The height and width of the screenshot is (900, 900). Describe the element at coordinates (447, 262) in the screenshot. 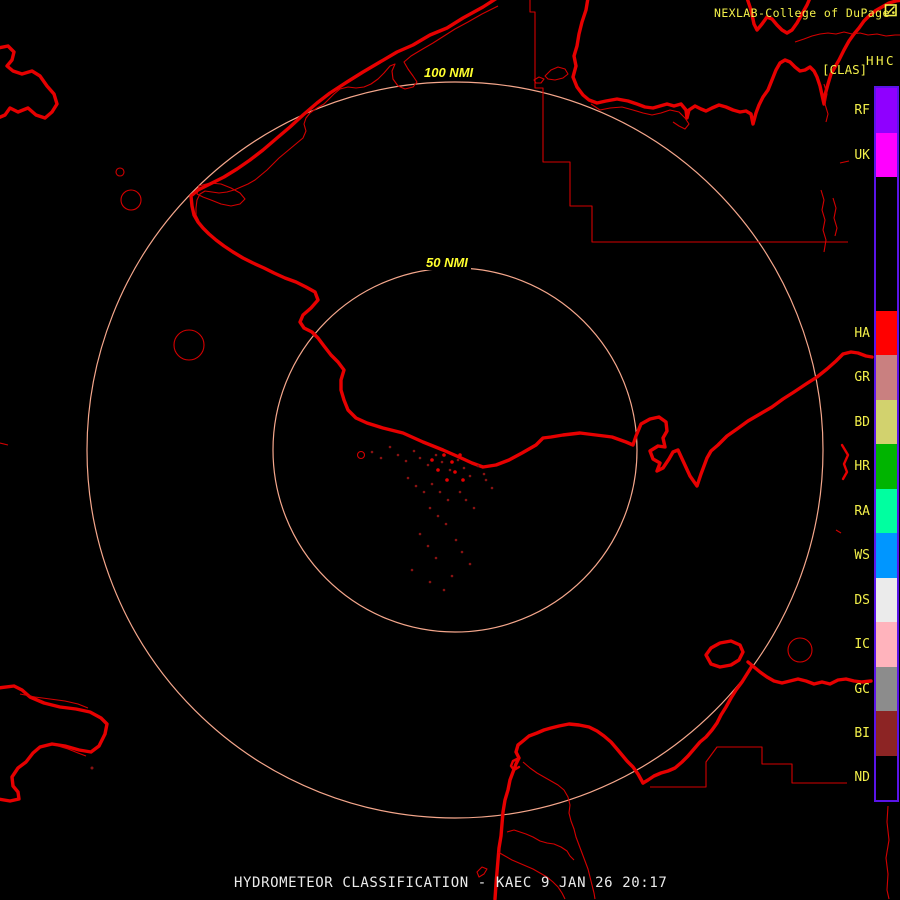

I see `range-label-50nmi: 50 NMI` at that location.